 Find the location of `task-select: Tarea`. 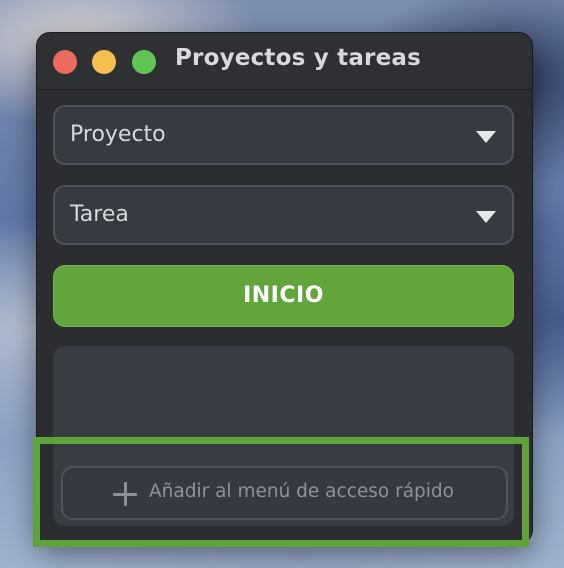

task-select: Tarea is located at coordinates (283, 215).